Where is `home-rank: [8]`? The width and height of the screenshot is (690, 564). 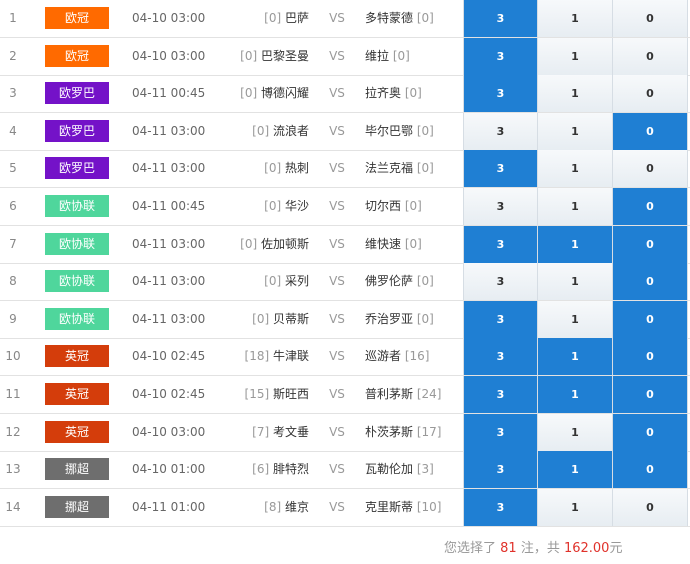 home-rank: [8] is located at coordinates (273, 506).